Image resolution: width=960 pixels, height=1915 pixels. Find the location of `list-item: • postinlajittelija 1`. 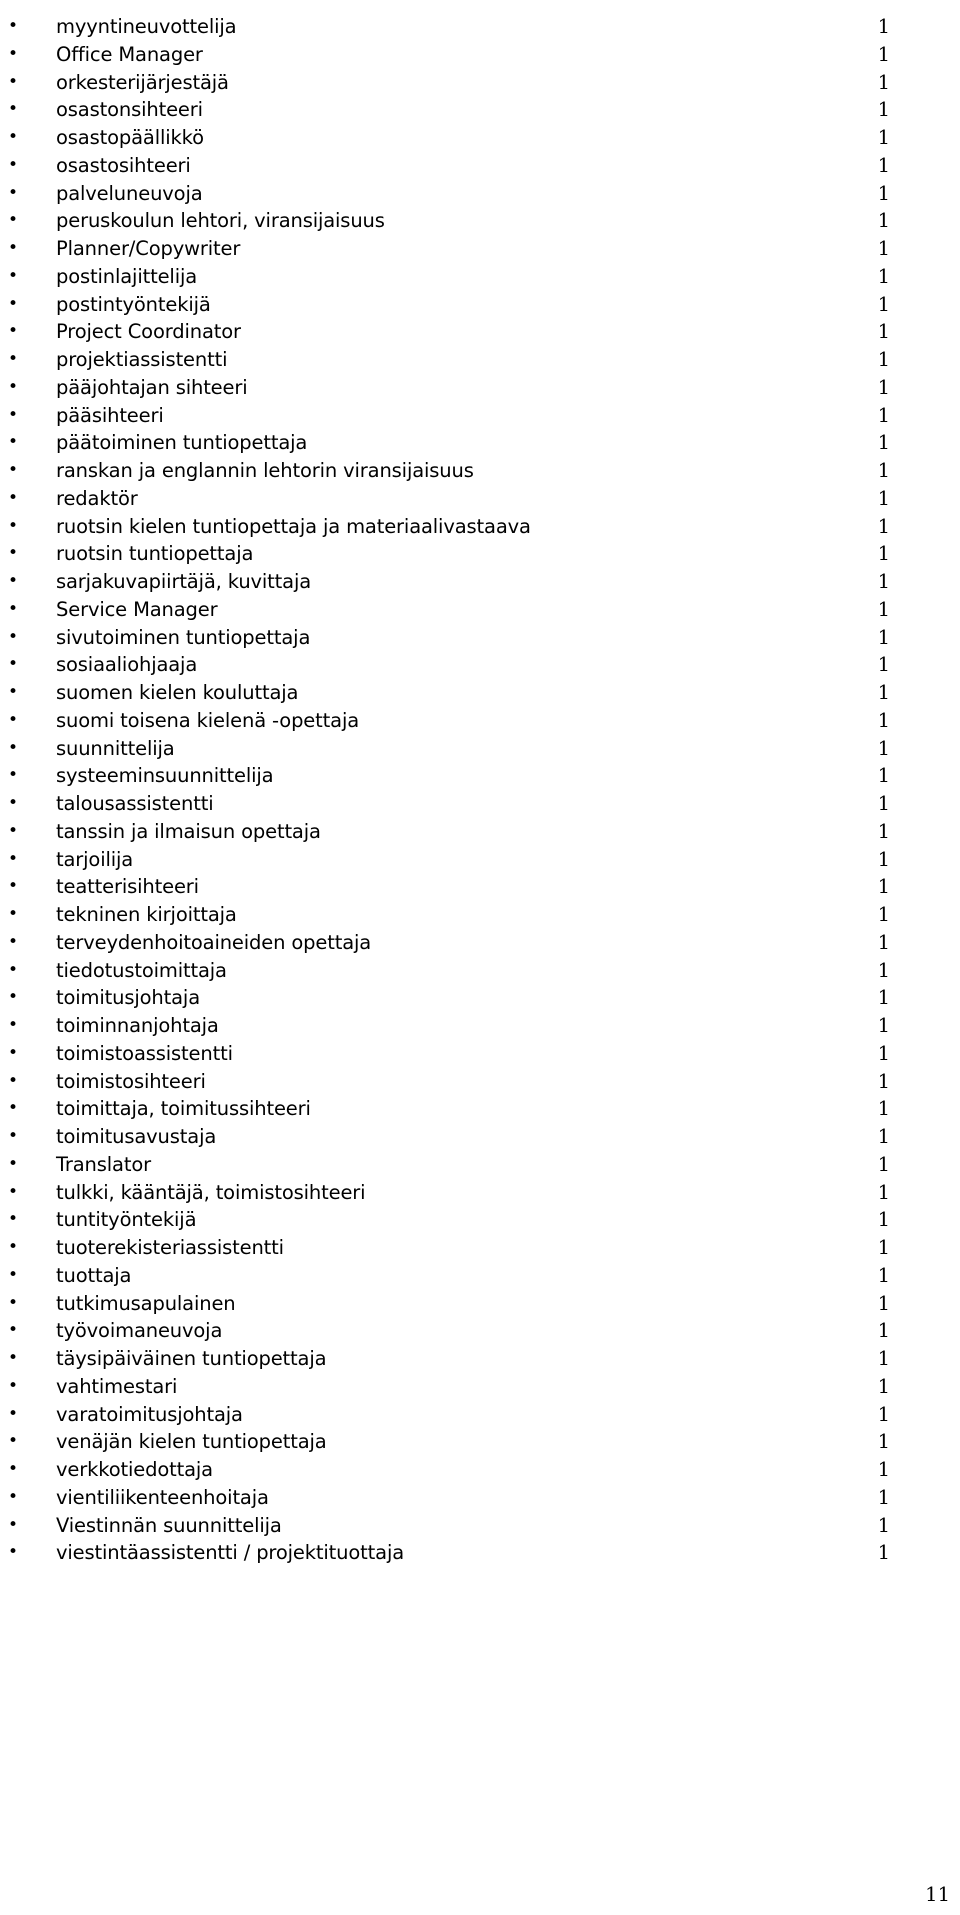

list-item: • postinlajittelija 1 is located at coordinates (480, 277).